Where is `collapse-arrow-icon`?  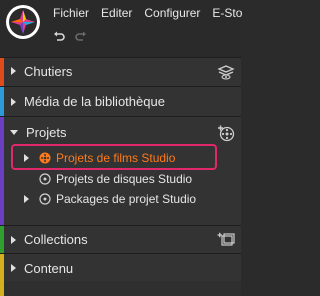
collapse-arrow-icon is located at coordinates (14, 132).